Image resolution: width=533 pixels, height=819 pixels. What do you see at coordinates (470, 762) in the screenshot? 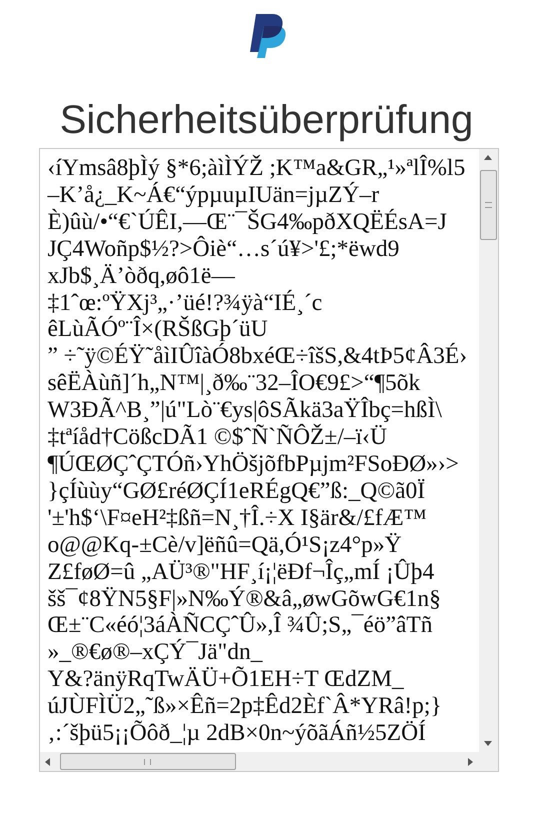
I see `scroll-right-icon` at bounding box center [470, 762].